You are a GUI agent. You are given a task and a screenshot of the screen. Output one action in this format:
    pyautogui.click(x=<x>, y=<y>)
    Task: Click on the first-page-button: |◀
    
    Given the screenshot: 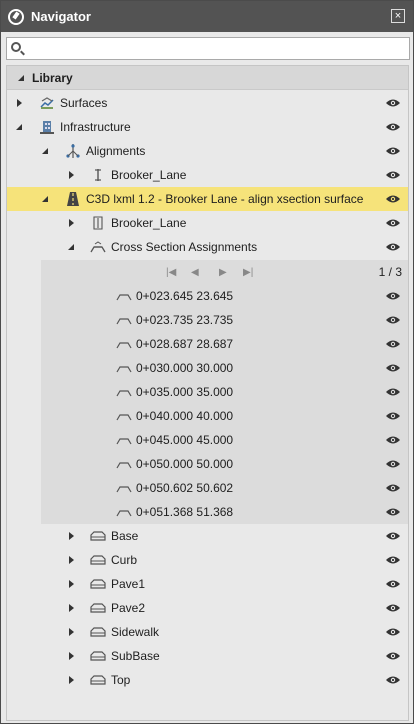 What is the action you would take?
    pyautogui.click(x=171, y=272)
    